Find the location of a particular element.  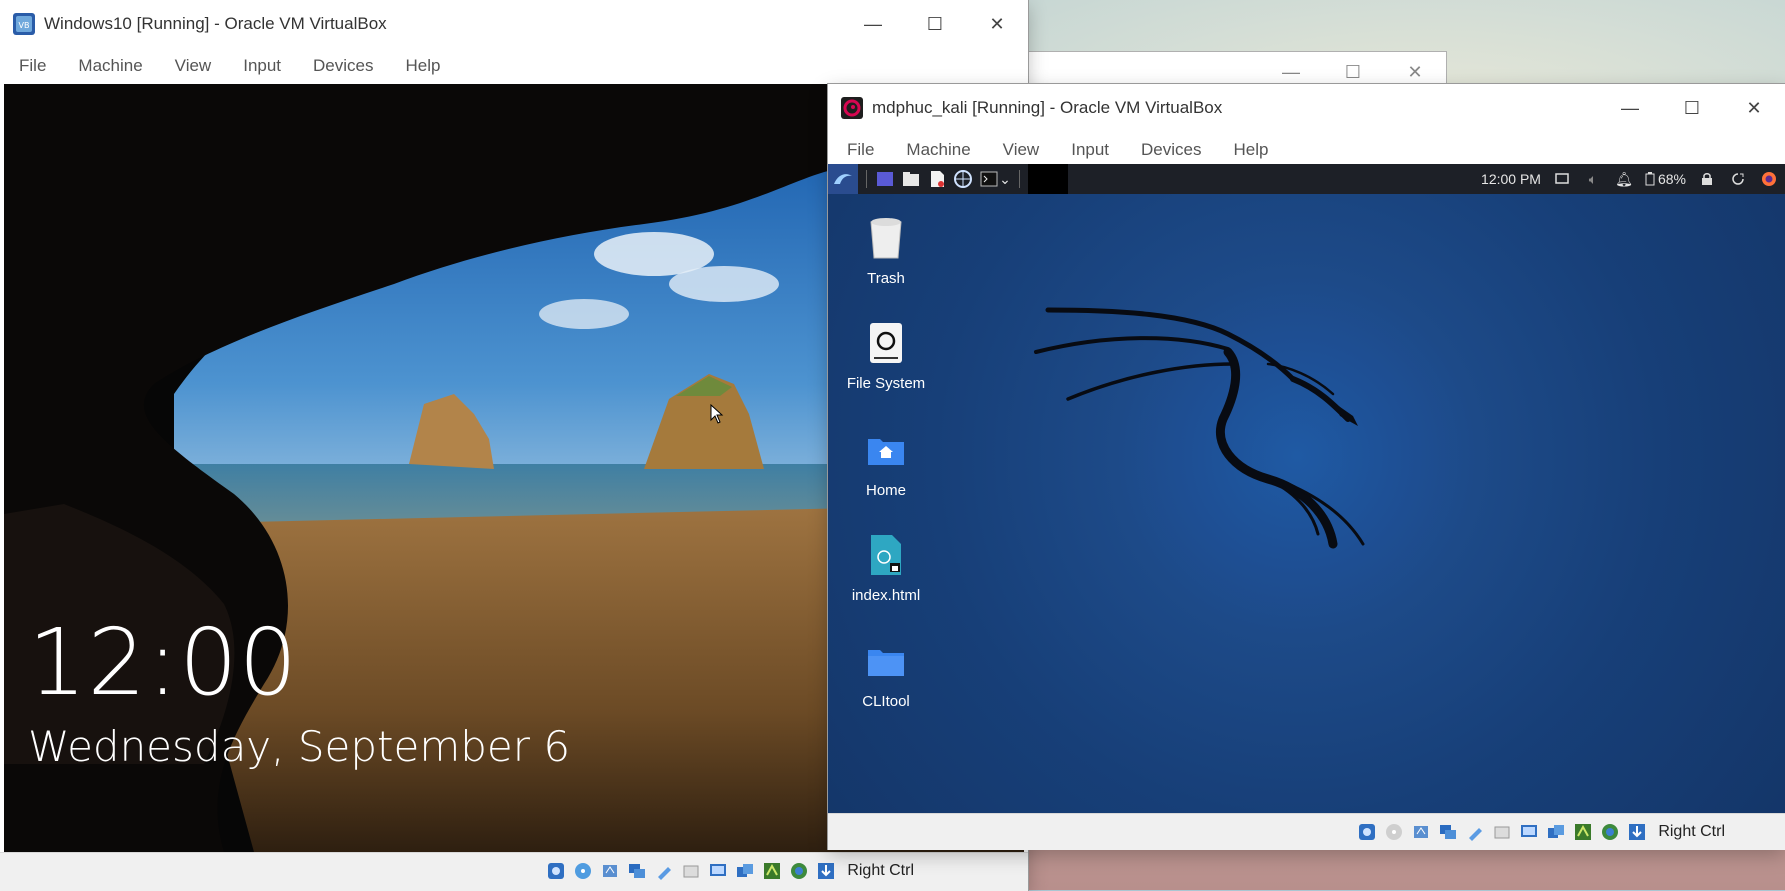

battery-icon is located at coordinates (1650, 179).